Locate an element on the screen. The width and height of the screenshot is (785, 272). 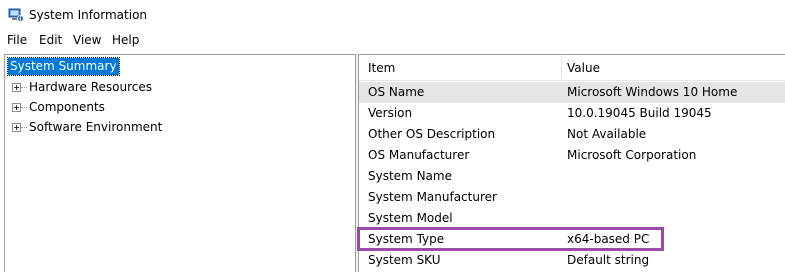
list-header: Item Value is located at coordinates (572, 68).